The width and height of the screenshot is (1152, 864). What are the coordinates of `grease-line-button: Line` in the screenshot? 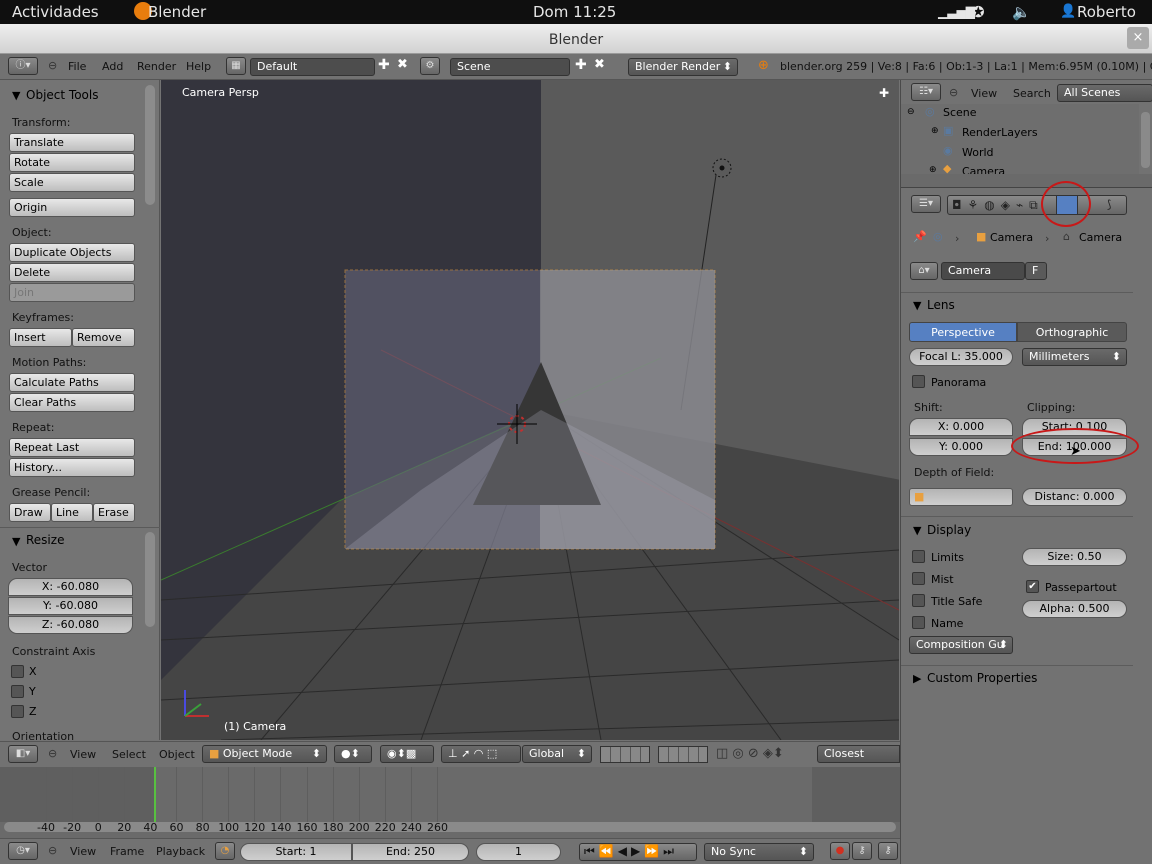 It's located at (72, 512).